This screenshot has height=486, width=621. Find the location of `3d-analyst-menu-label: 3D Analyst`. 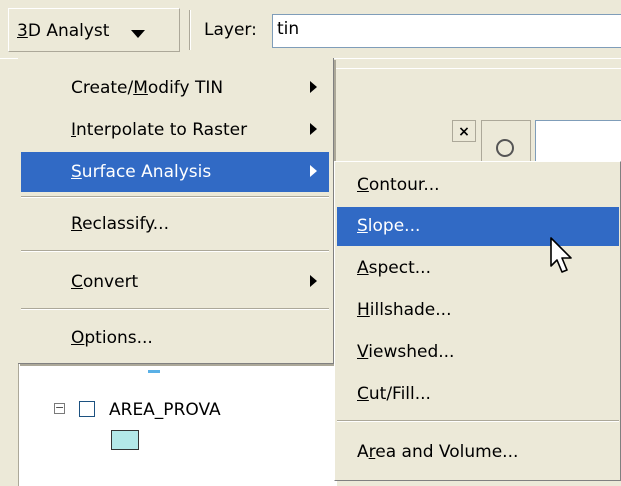

3d-analyst-menu-label: 3D Analyst is located at coordinates (63, 31).